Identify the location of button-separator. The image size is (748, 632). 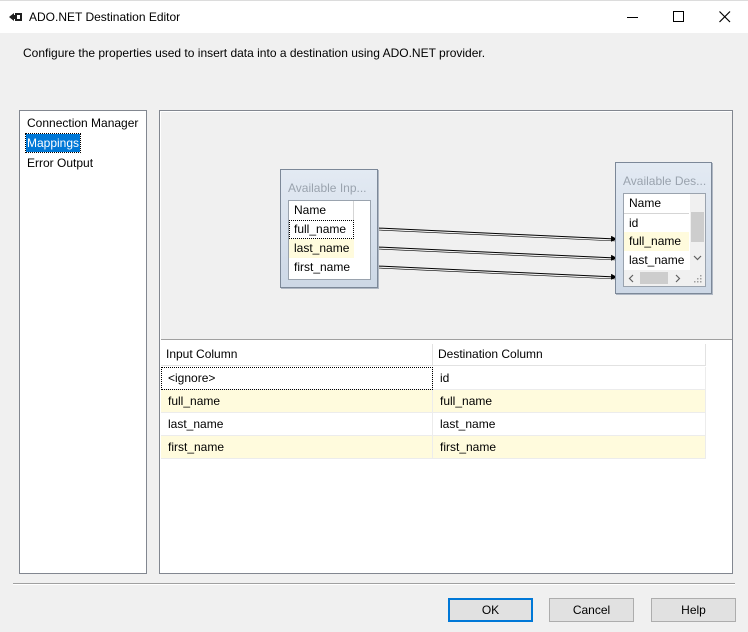
(374, 584).